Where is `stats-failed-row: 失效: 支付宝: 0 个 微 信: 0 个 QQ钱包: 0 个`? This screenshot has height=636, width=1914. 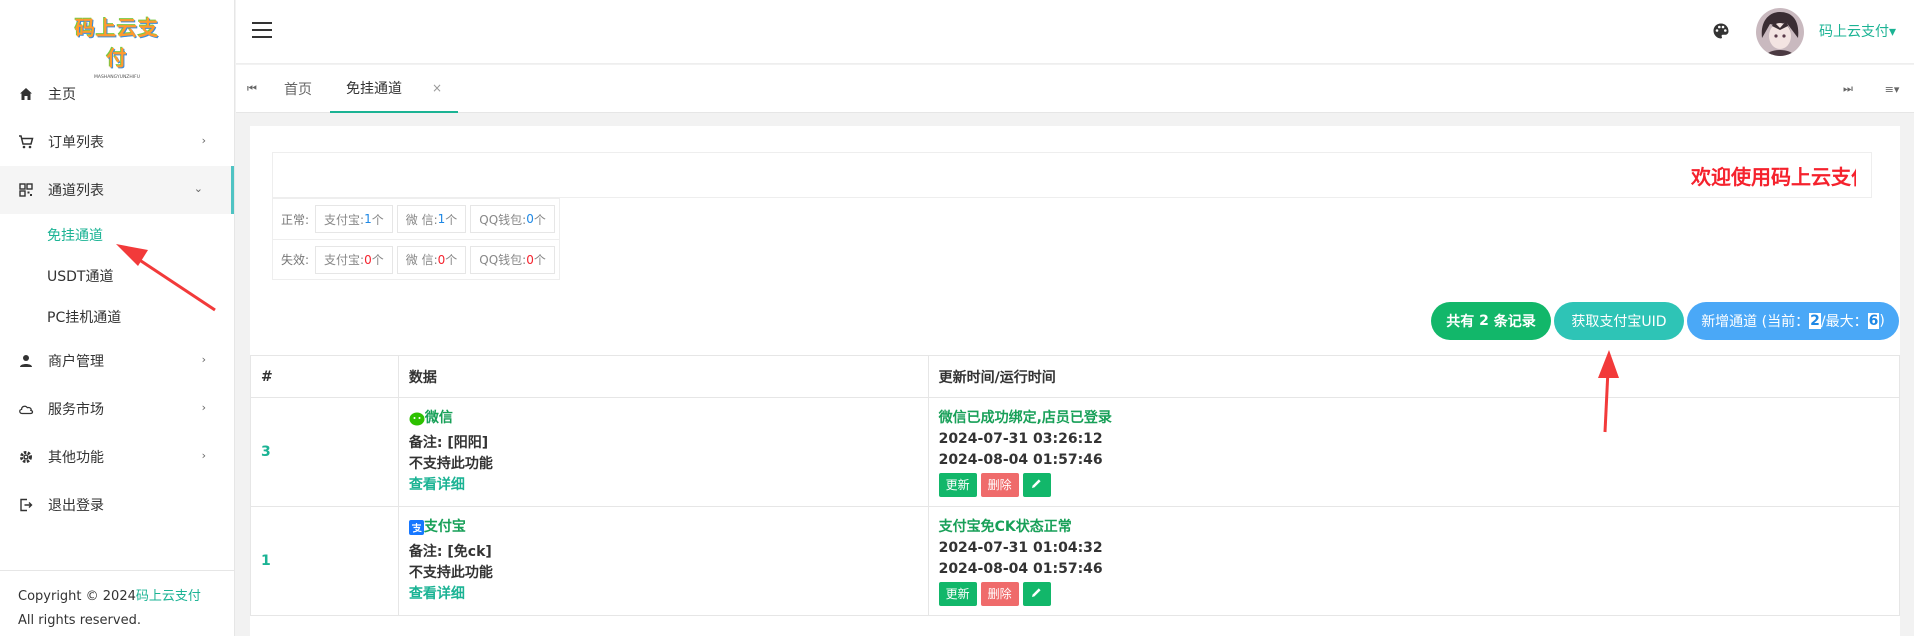 stats-failed-row: 失效: 支付宝: 0 个 微 信: 0 个 QQ钱包: 0 个 is located at coordinates (416, 259).